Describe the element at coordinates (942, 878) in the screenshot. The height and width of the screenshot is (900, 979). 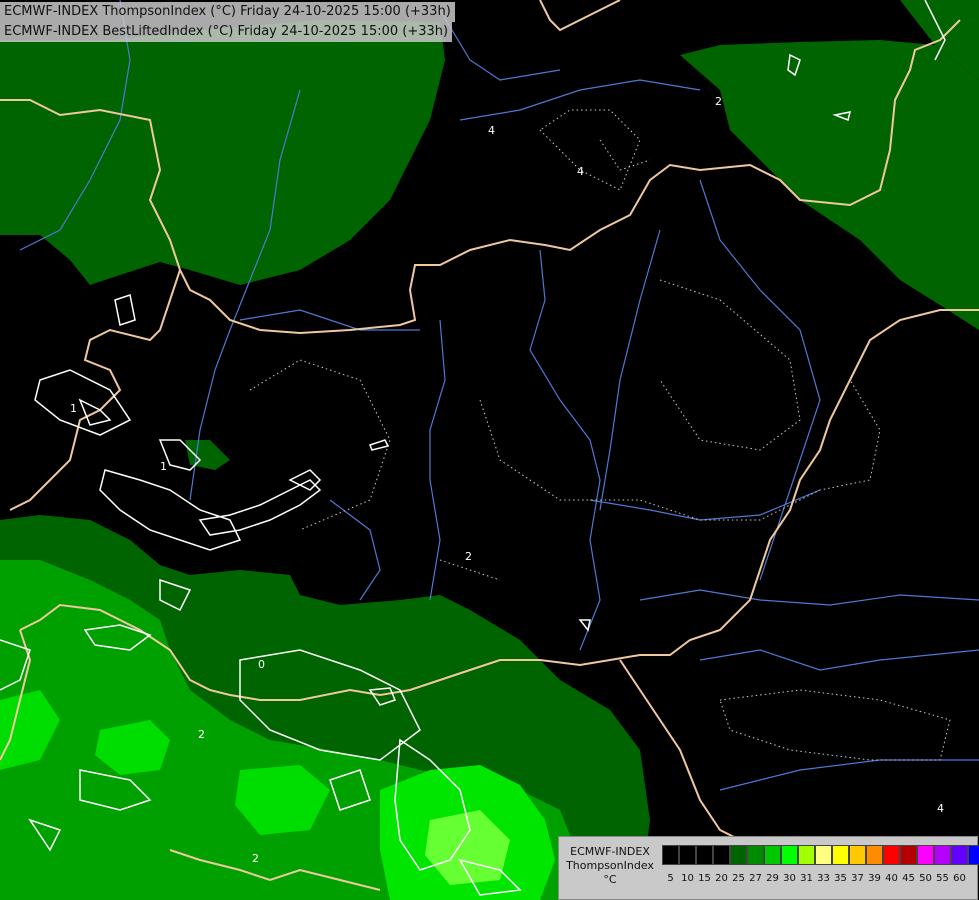
I see `legend-tick: 55` at that location.